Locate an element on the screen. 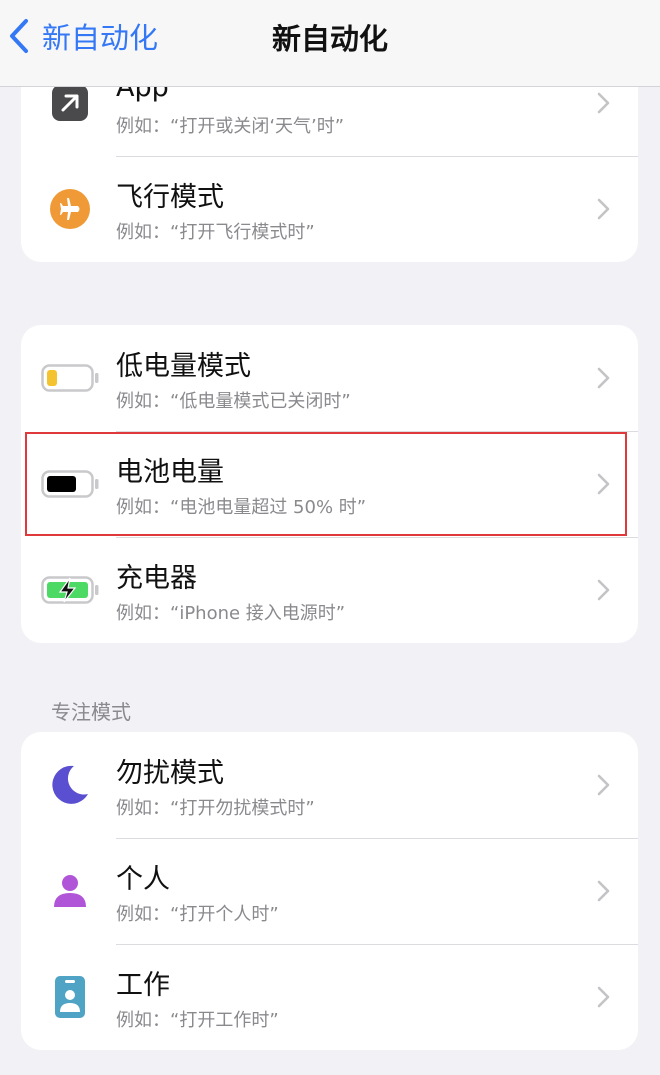  list-item-work: 工作 例如：“打开工作时” is located at coordinates (329, 997).